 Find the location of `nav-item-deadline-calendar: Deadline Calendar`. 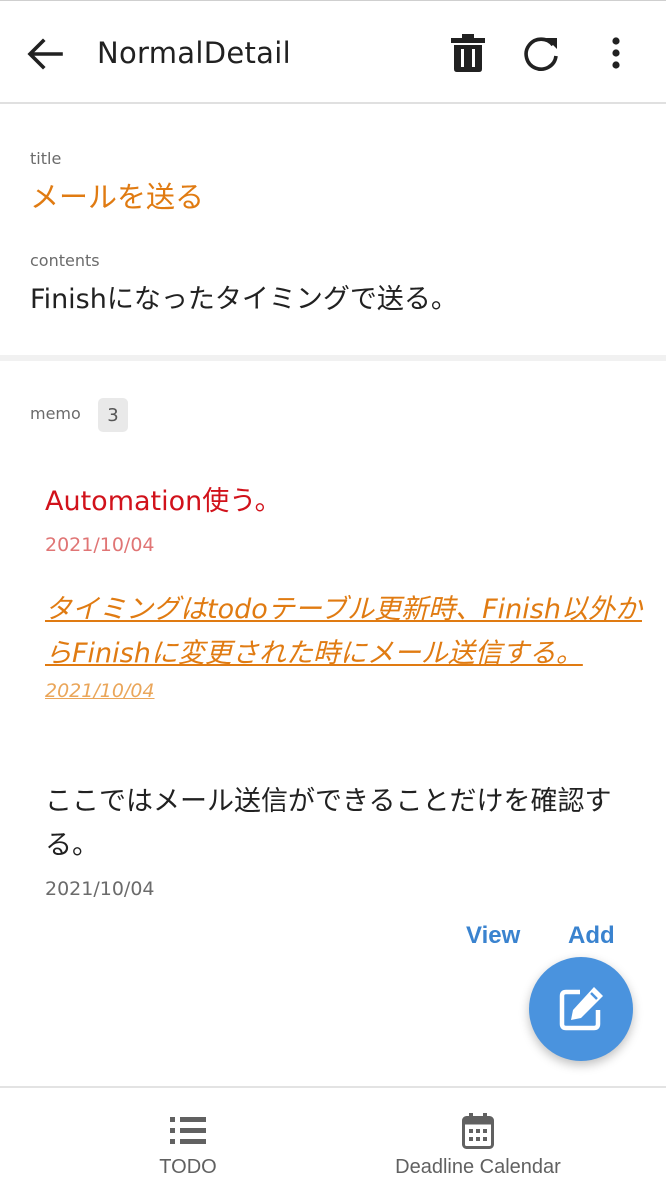

nav-item-deadline-calendar: Deadline Calendar is located at coordinates (478, 1144).